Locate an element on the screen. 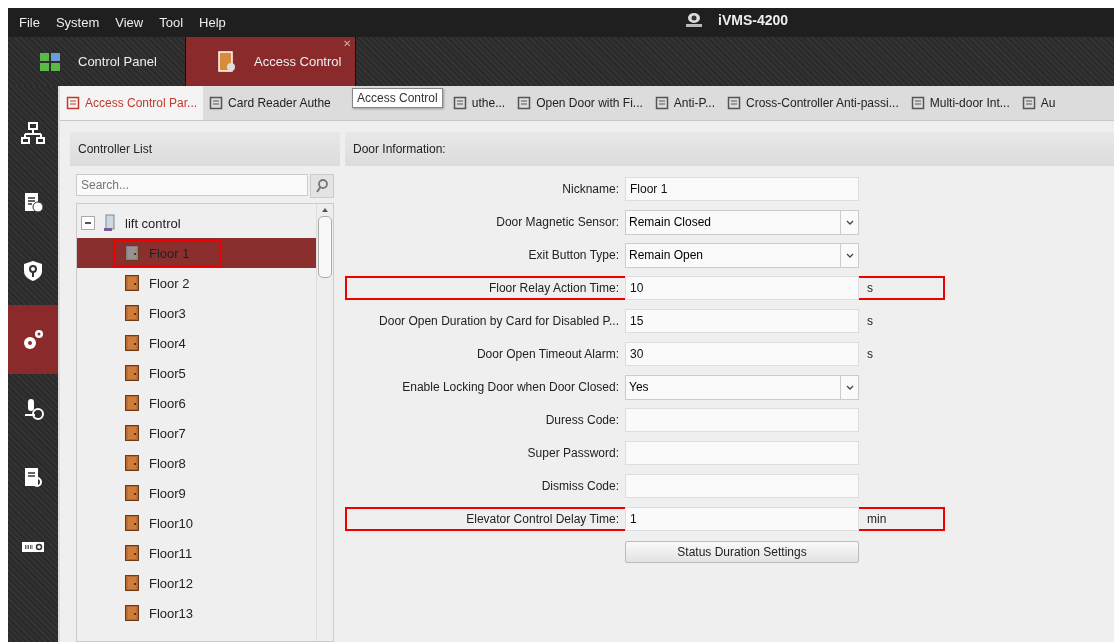 The image size is (1114, 642). unit-label: min is located at coordinates (876, 519).